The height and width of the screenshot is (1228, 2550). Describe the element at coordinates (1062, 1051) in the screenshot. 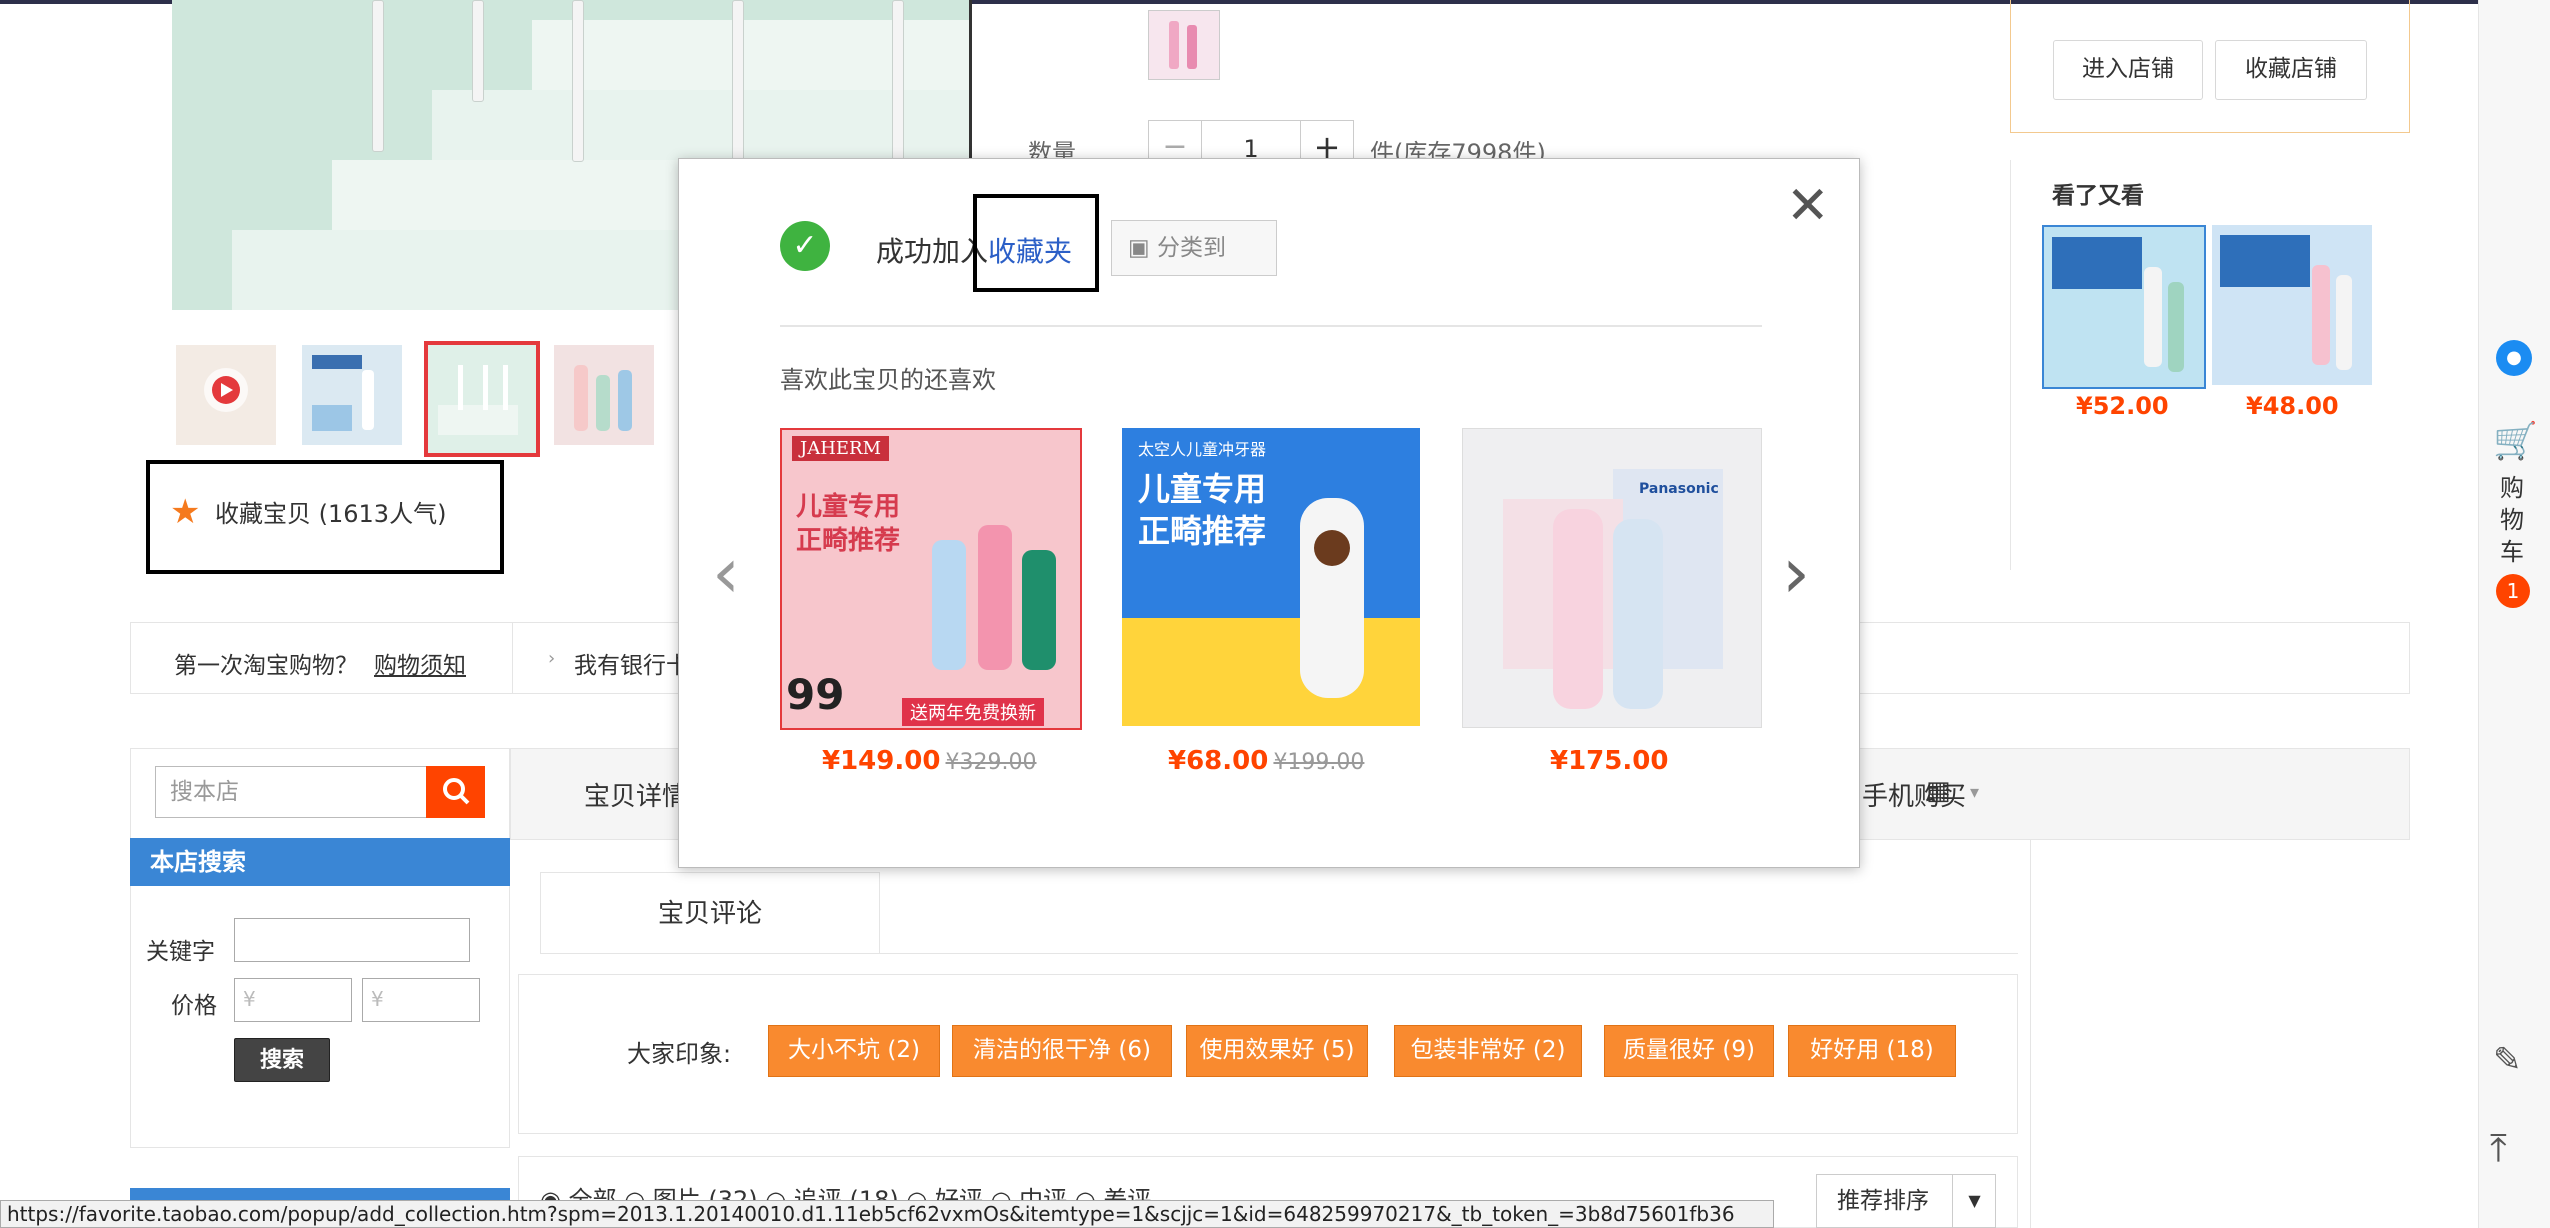

I see `impression-tag: 清洁的很干净 (6)` at that location.